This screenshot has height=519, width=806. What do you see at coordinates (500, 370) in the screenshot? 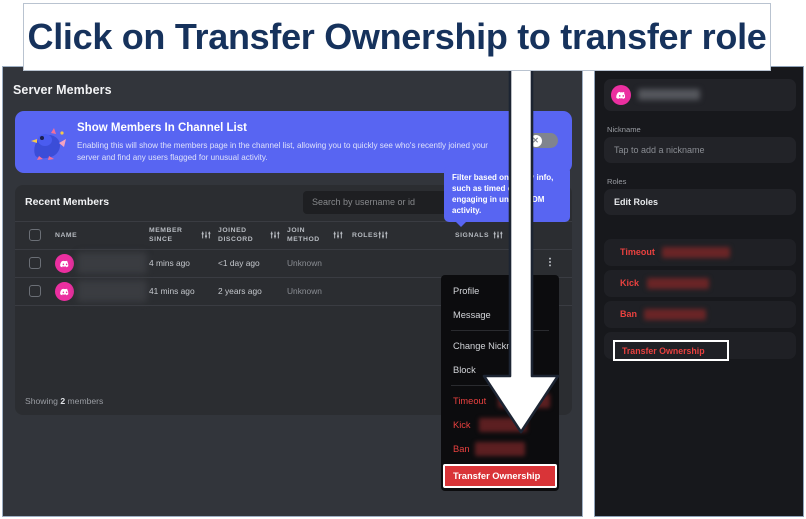
I see `context-menu-item-block: Block` at bounding box center [500, 370].